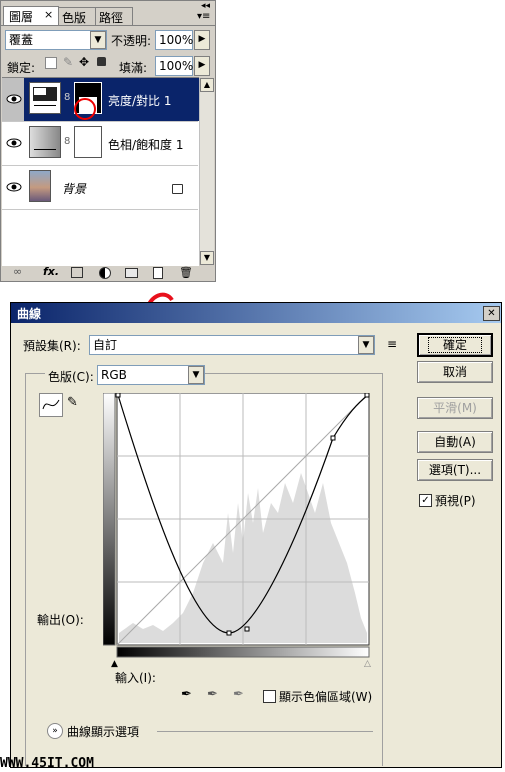 Image resolution: width=505 pixels, height=772 pixels. What do you see at coordinates (202, 40) in the screenshot?
I see `opacity-arrow-icon: ▶` at bounding box center [202, 40].